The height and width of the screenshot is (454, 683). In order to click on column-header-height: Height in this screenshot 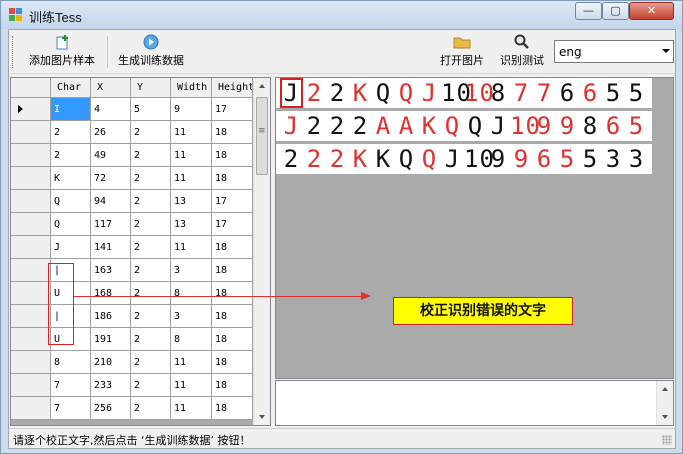, I will do `click(232, 88)`.